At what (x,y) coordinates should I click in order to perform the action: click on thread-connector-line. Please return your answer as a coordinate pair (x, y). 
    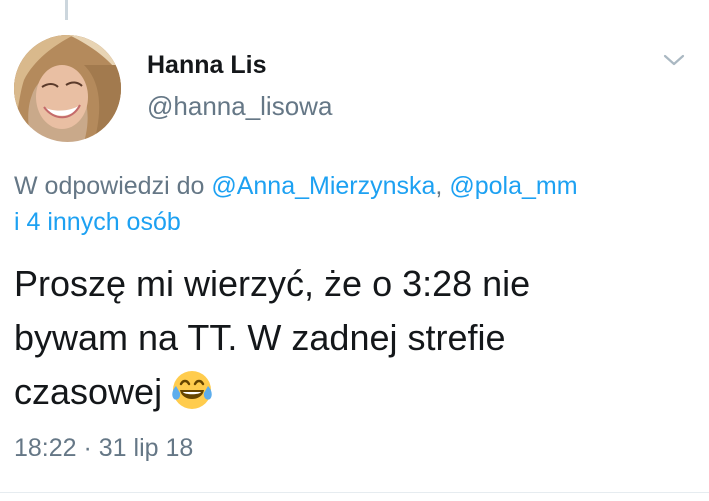
    Looking at the image, I should click on (66, 10).